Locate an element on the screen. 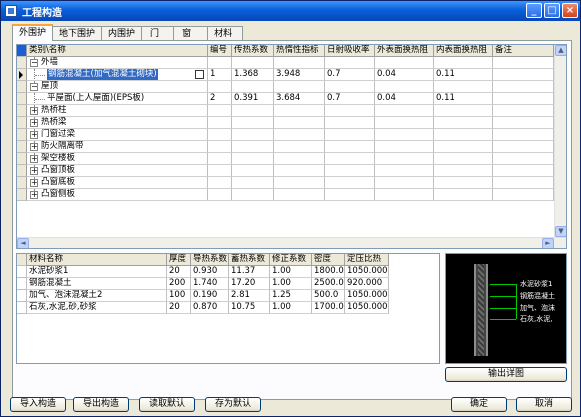 This screenshot has height=417, width=581. tree-name-cell: + 热桥柱 is located at coordinates (117, 111).